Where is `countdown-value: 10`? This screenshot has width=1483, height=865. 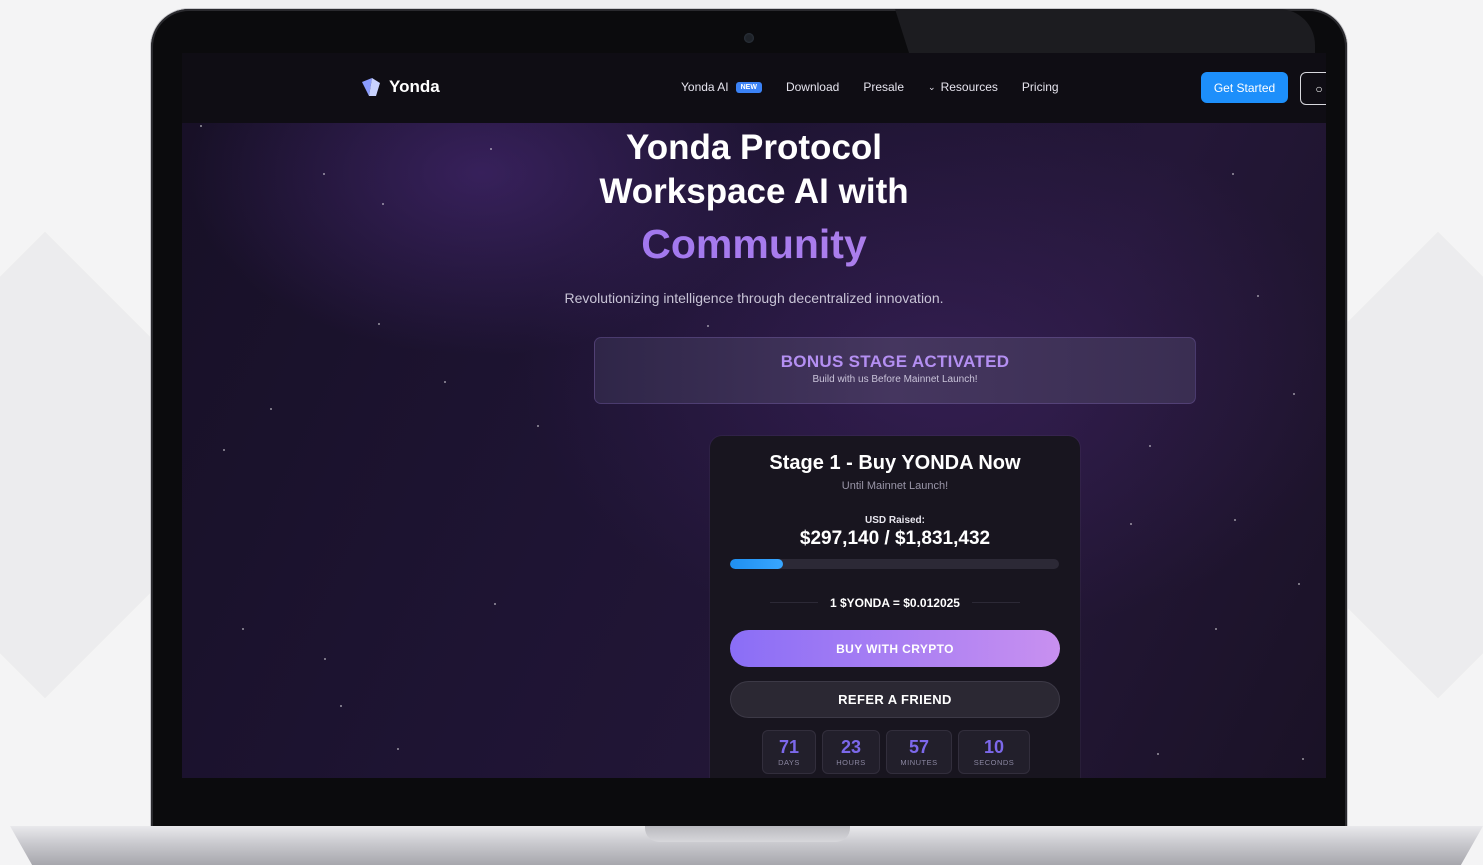 countdown-value: 10 is located at coordinates (994, 747).